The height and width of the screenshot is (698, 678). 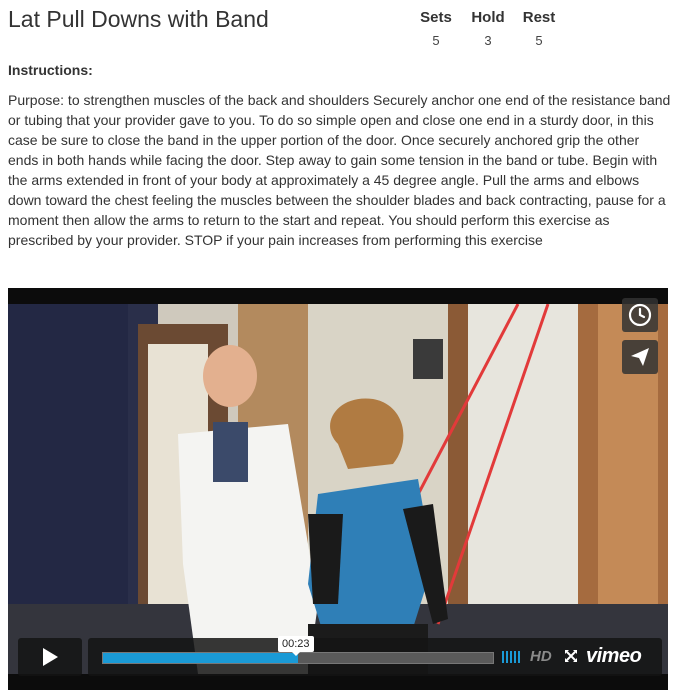 I want to click on watch-later-button, so click(x=640, y=315).